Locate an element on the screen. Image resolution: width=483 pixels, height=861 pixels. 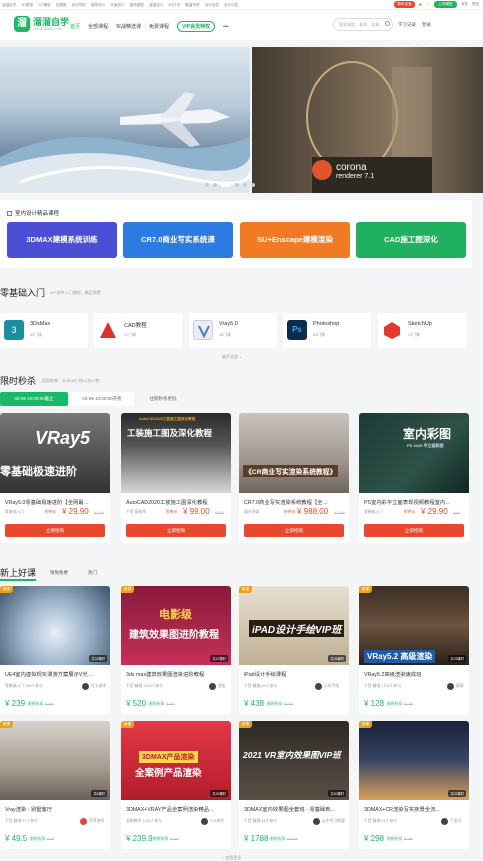
top-link: 溜溜自学 is located at coordinates (9, 5).